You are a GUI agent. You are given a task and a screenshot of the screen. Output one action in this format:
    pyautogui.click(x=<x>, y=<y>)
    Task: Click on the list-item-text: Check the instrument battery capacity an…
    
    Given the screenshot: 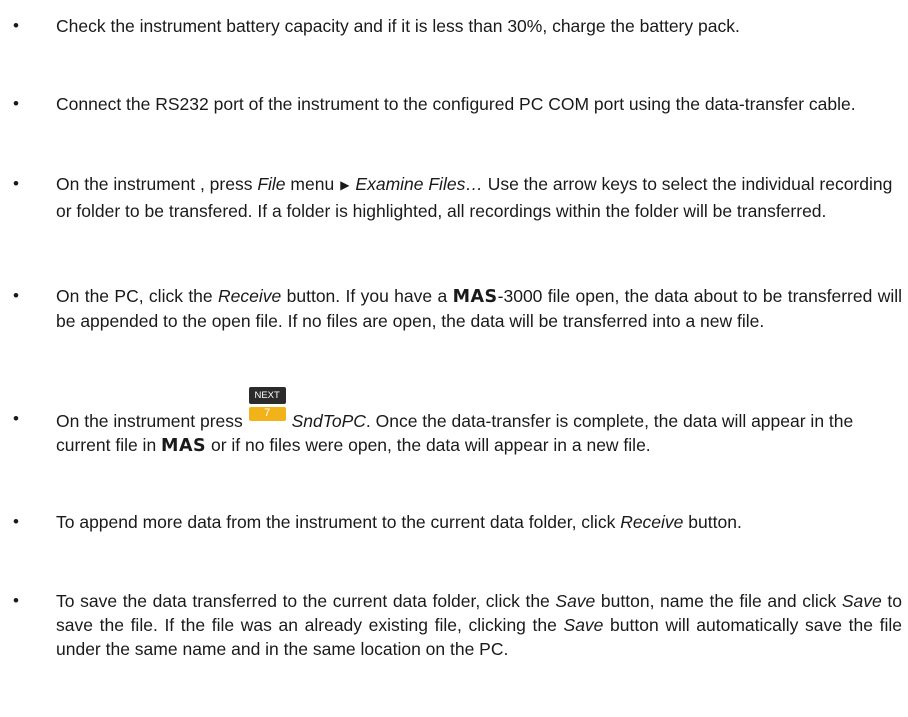 What is the action you would take?
    pyautogui.click(x=479, y=26)
    